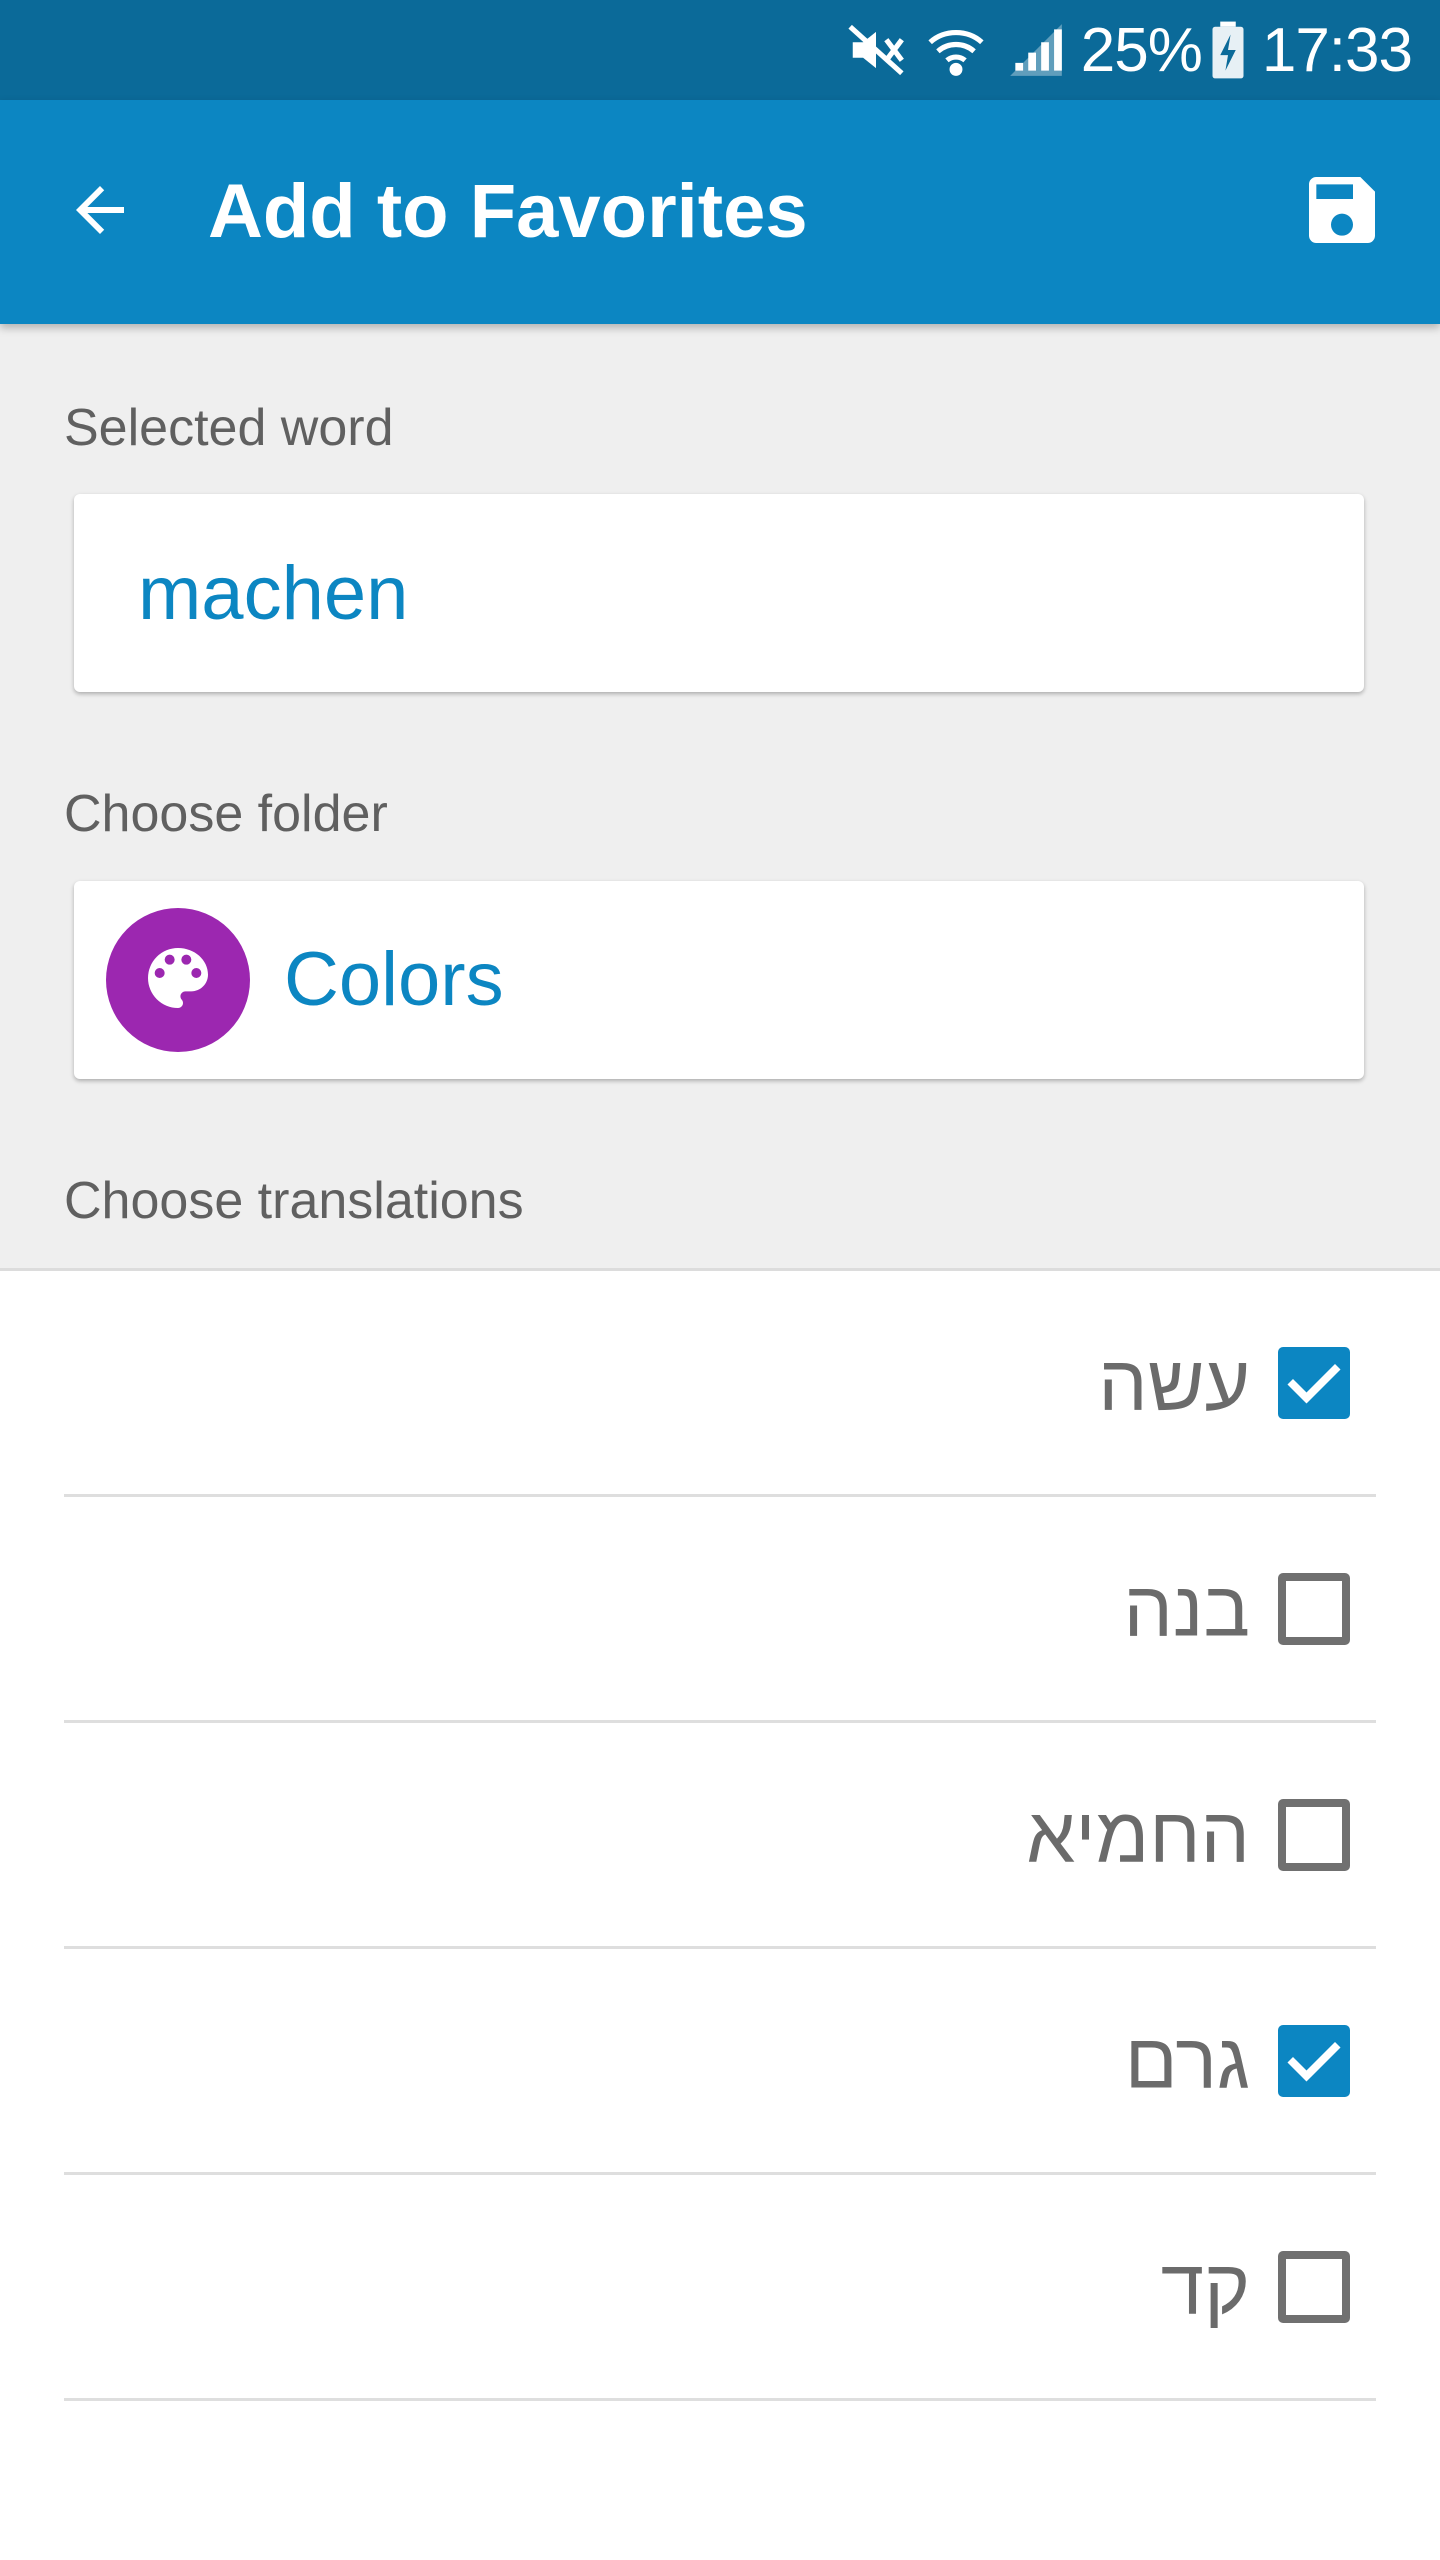 The image size is (1440, 2560). What do you see at coordinates (1138, 1834) in the screenshot?
I see `translation-text: החמיא` at bounding box center [1138, 1834].